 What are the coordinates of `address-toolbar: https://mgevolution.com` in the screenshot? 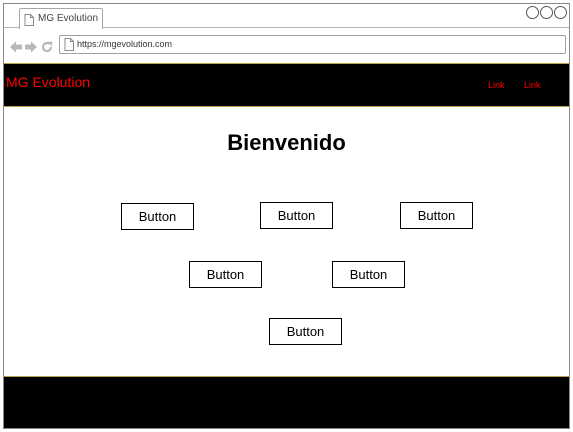 It's located at (286, 46).